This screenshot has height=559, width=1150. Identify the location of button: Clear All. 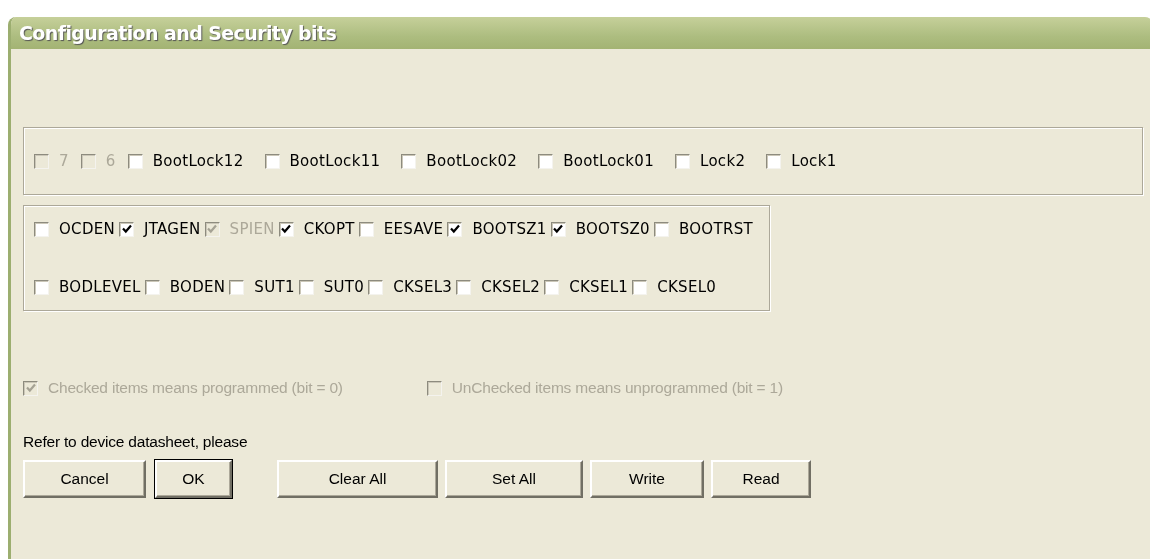
(357, 479).